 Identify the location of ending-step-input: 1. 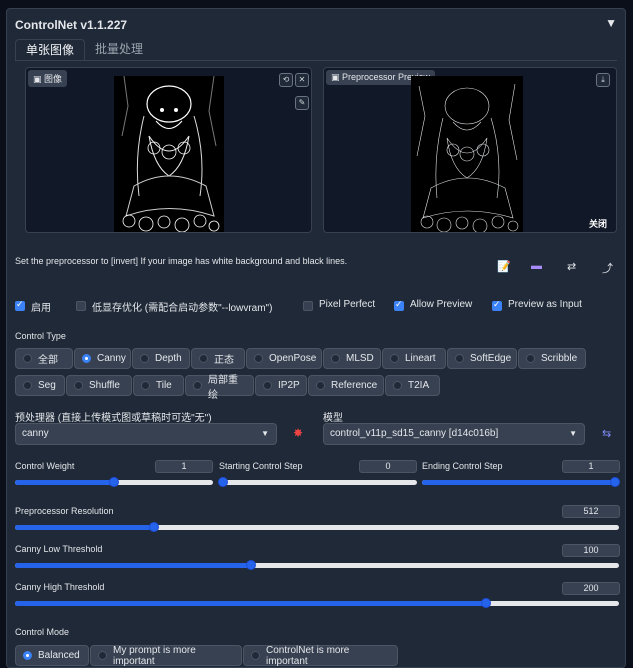
(591, 466).